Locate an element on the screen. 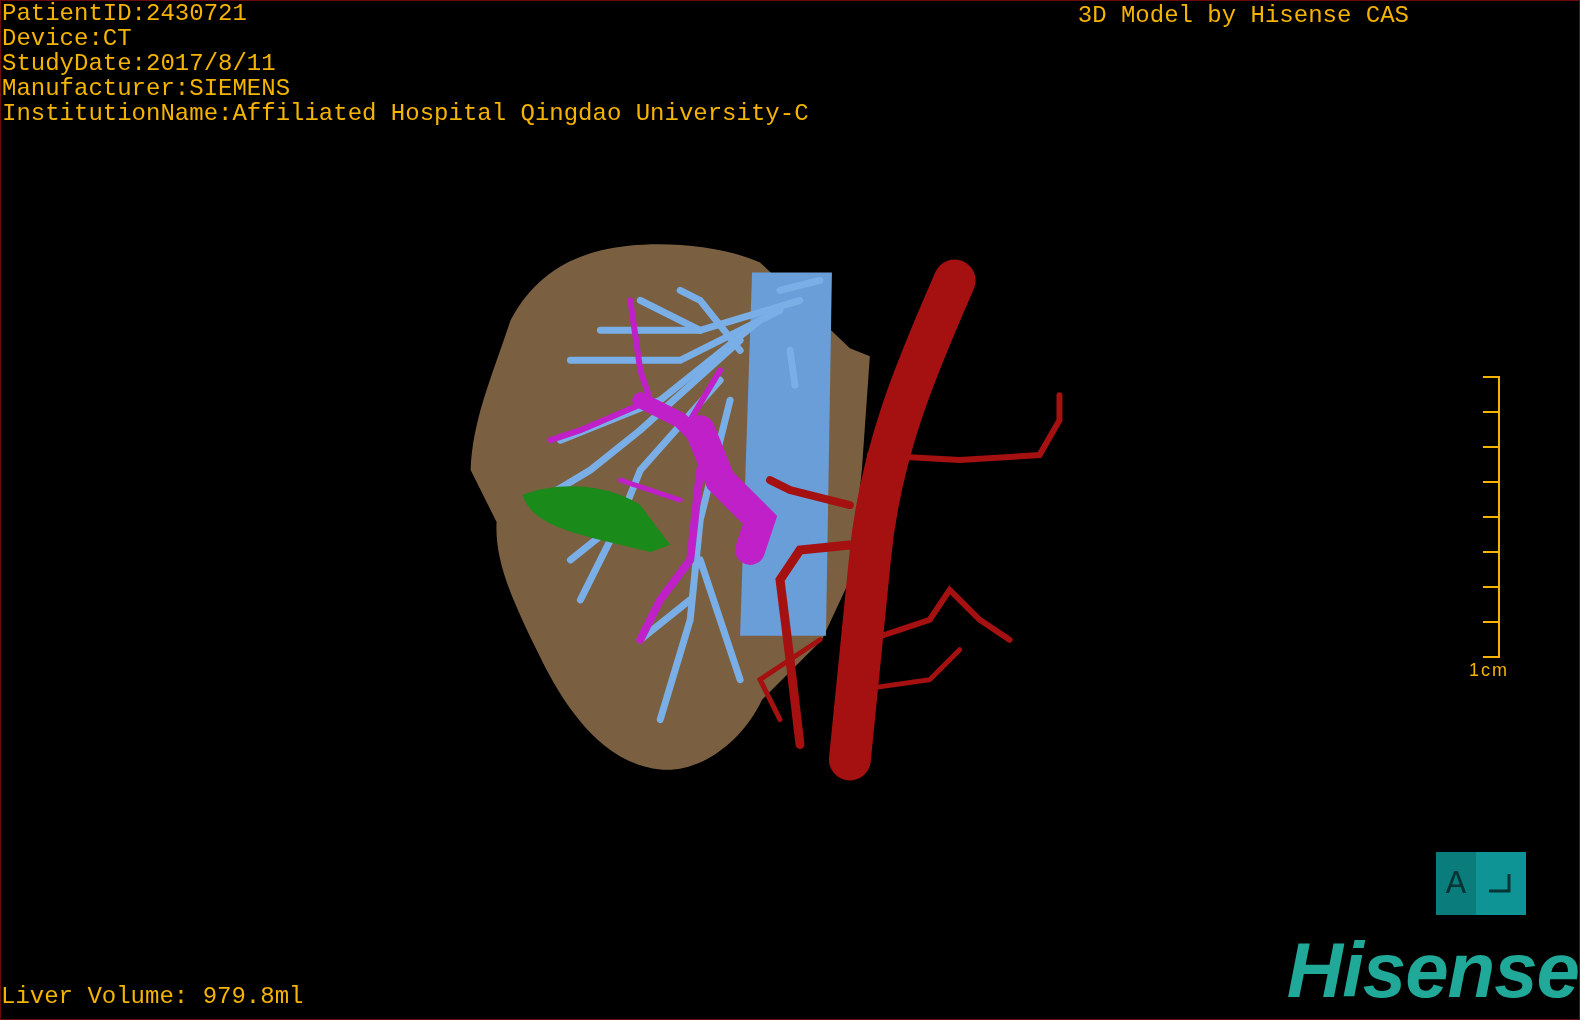  orientation-widget: A is located at coordinates (1481, 883).